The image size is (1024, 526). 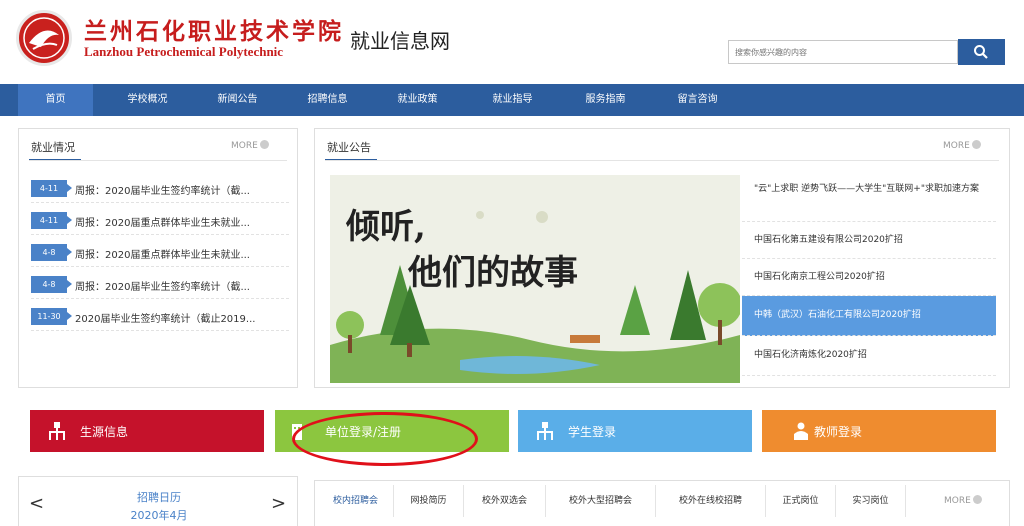 I want to click on main-nav: 首页 学校概况 新闻公告 招聘信息 就业政策 就业指导 服务指南 留言咨询, so click(x=512, y=100).